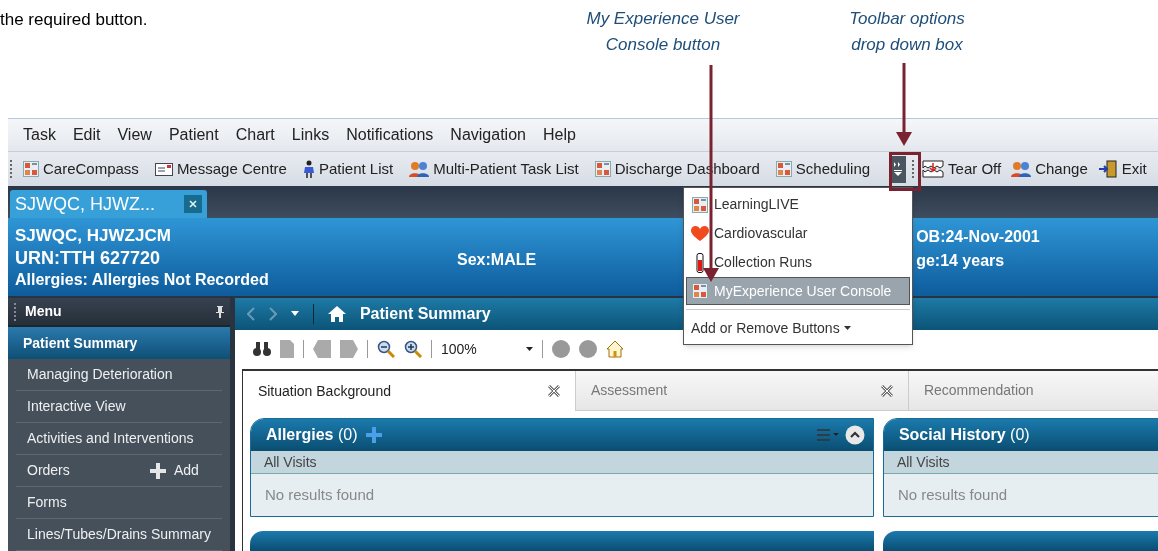 The height and width of the screenshot is (551, 1158). I want to click on sidebar-title: Menu, so click(43, 312).